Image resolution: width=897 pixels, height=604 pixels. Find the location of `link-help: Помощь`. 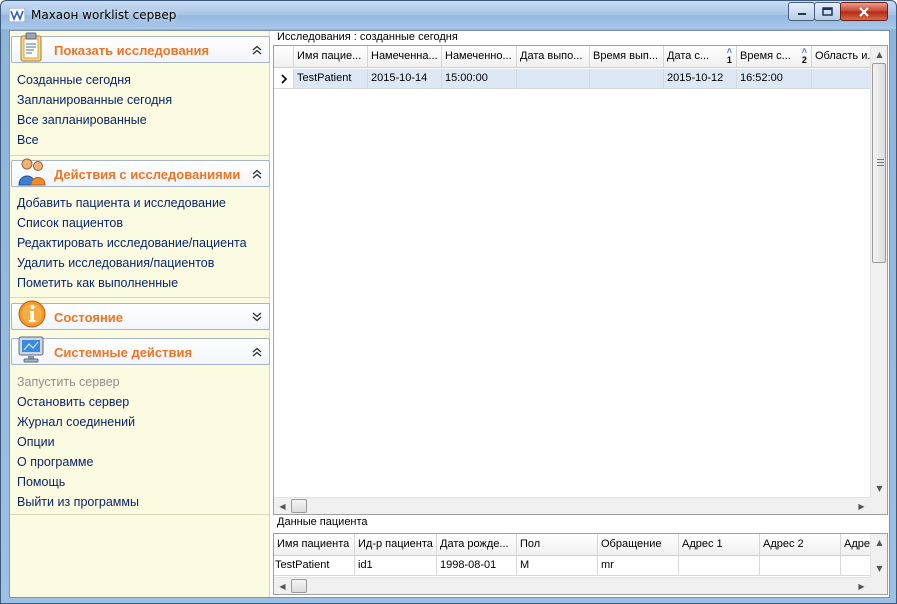

link-help: Помощь is located at coordinates (41, 482).